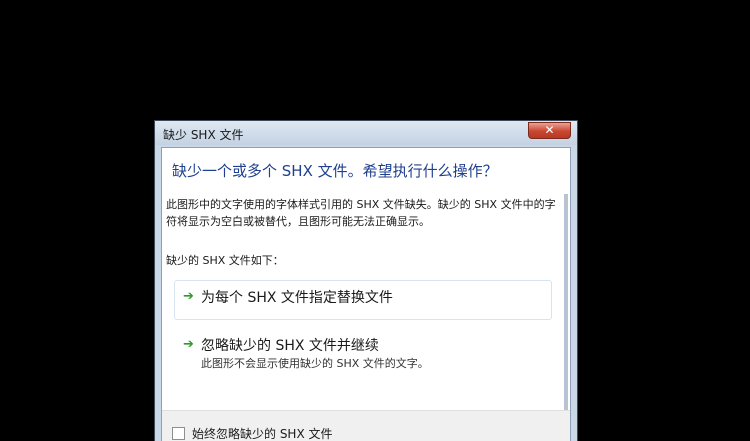 Image resolution: width=750 pixels, height=441 pixels. Describe the element at coordinates (549, 130) in the screenshot. I see `close-button: ✕` at that location.